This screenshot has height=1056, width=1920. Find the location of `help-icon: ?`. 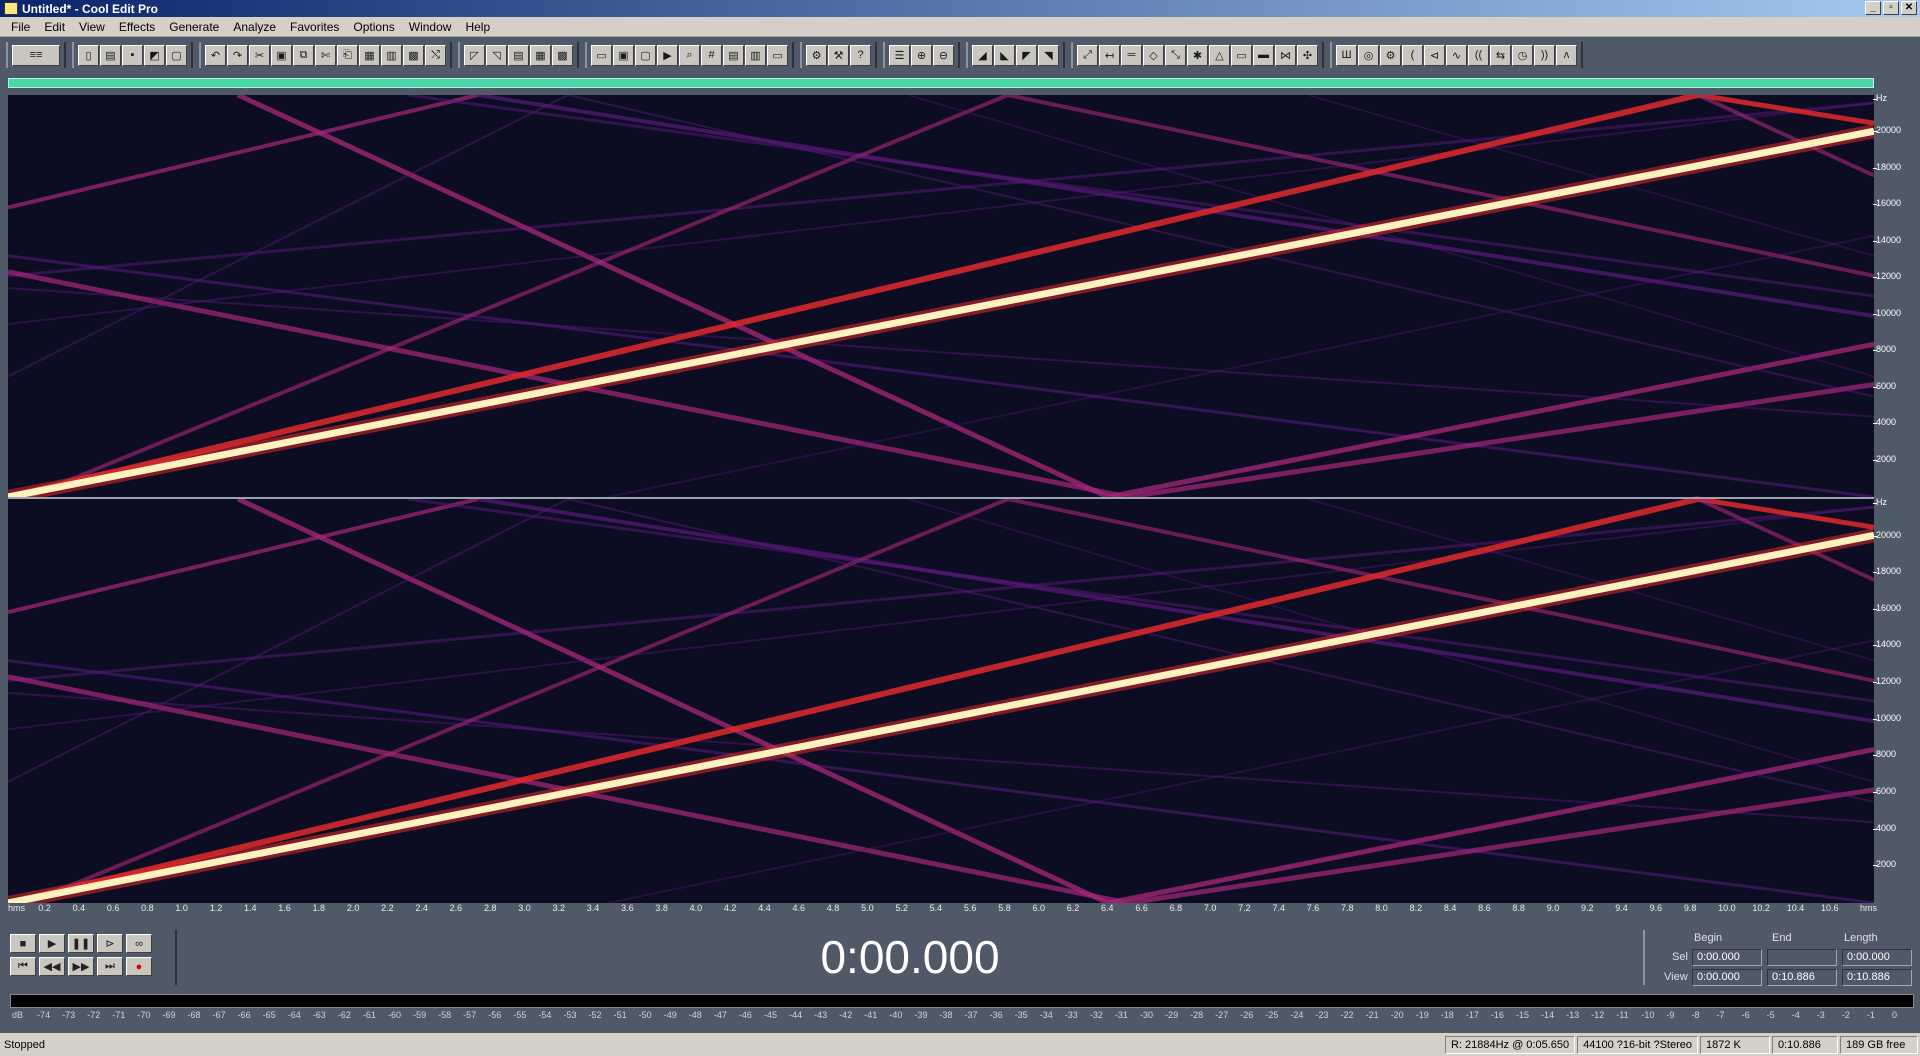

help-icon: ? is located at coordinates (860, 55).